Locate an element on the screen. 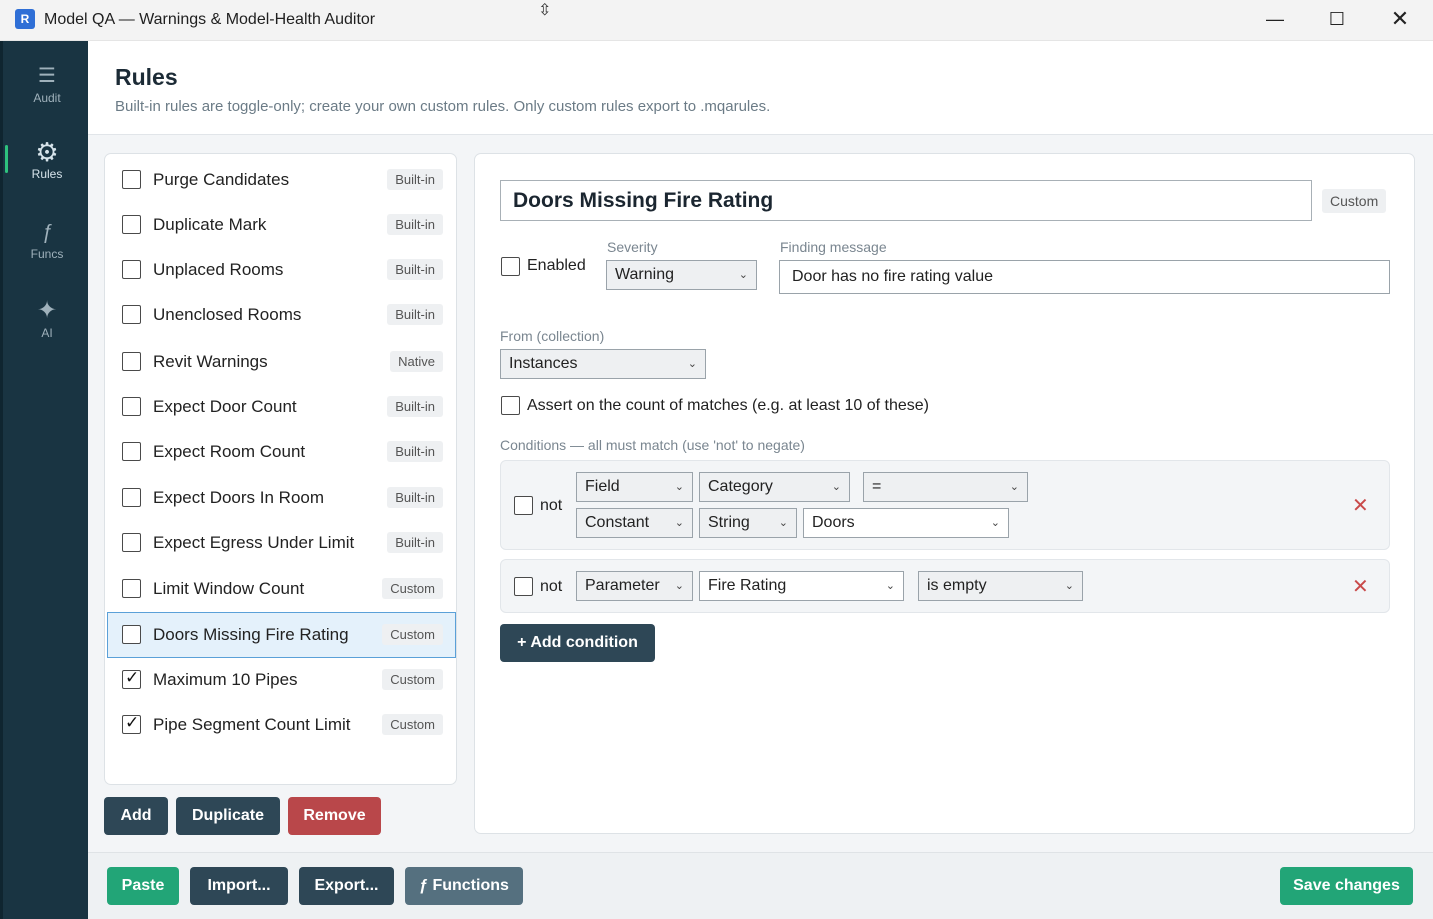 The height and width of the screenshot is (919, 1433). close-button: ✕ is located at coordinates (1400, 20).